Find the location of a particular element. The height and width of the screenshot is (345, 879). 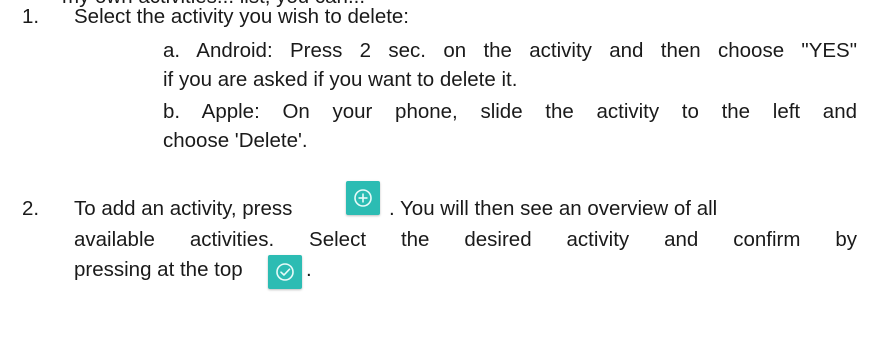

step-2-number: 2. is located at coordinates (31, 208).